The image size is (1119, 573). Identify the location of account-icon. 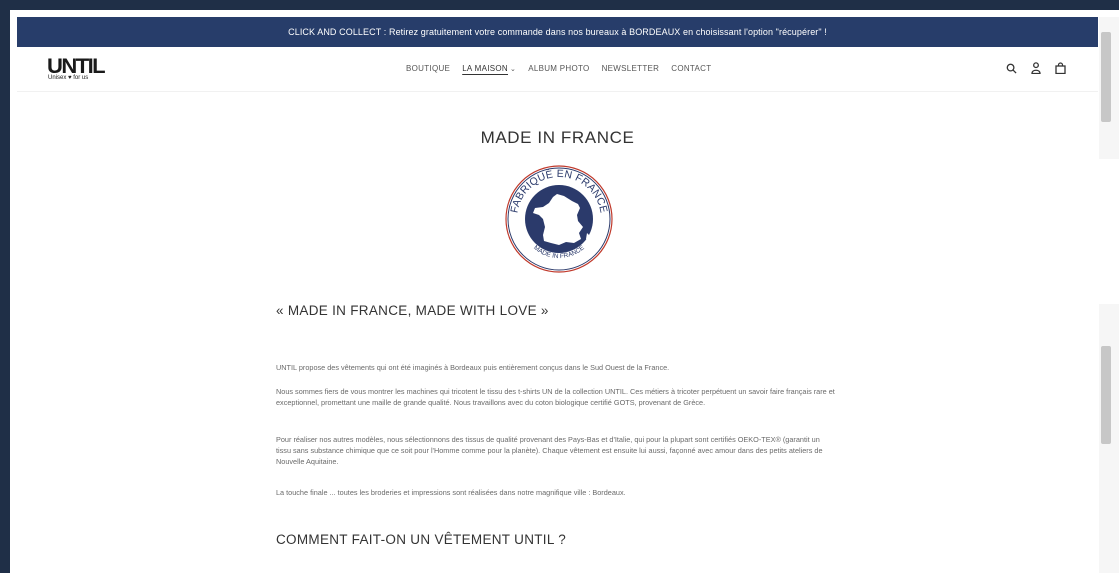
(1036, 68).